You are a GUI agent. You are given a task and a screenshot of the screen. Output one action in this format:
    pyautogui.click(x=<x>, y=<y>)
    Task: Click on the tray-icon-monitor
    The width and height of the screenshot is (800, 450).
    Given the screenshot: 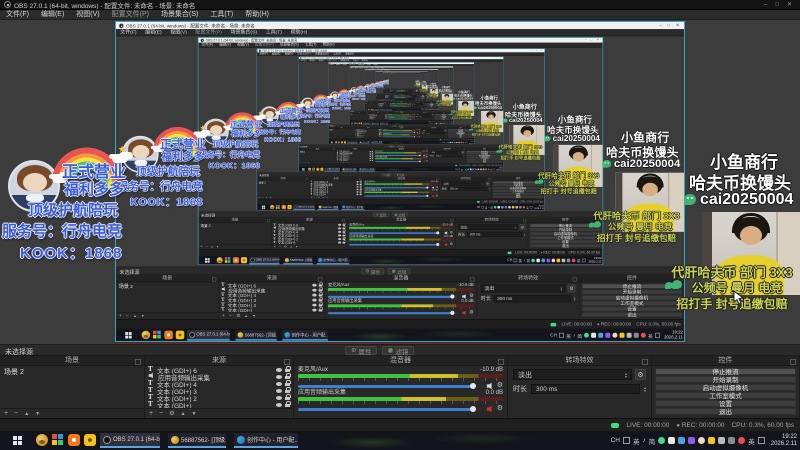 What is the action you would take?
    pyautogui.click(x=732, y=440)
    